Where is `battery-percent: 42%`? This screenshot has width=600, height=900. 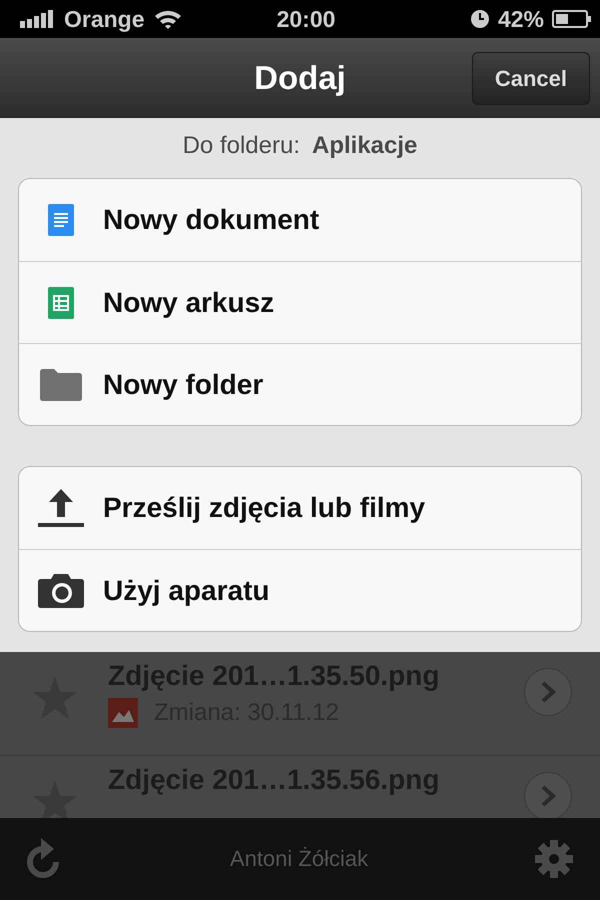 battery-percent: 42% is located at coordinates (521, 19).